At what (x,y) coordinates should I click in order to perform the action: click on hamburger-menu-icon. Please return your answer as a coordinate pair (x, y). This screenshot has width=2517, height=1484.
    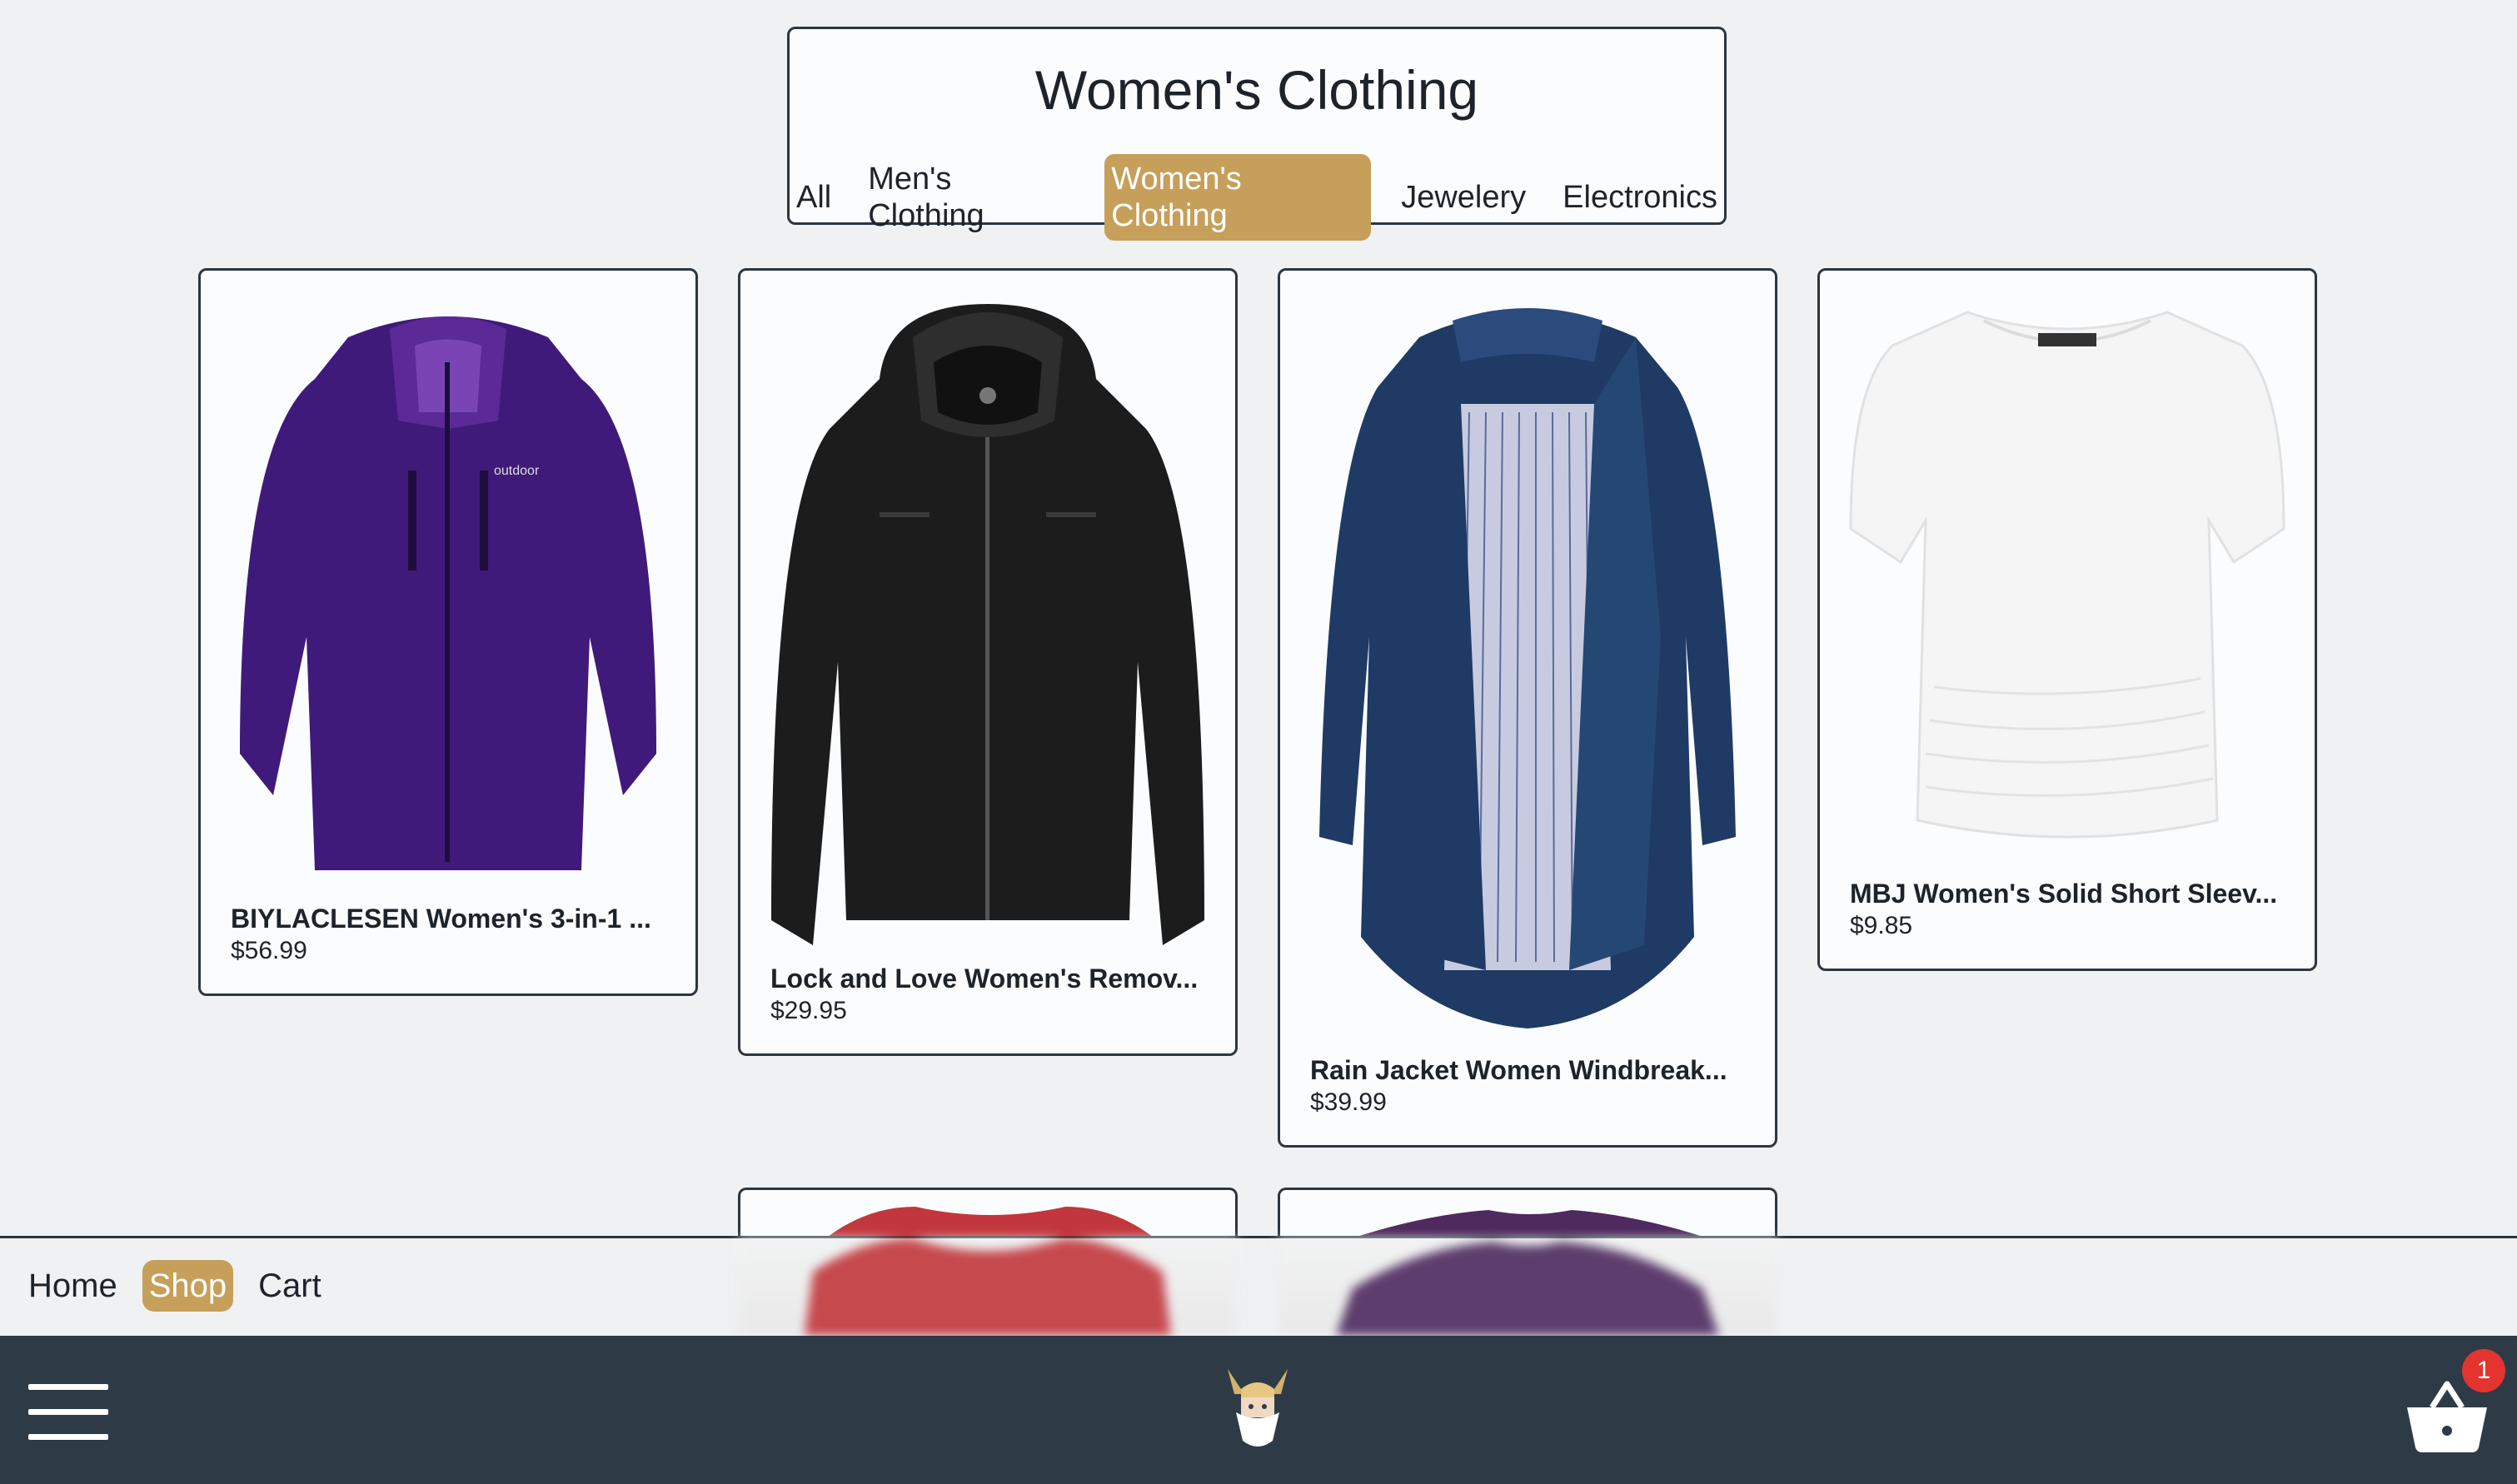
    Looking at the image, I should click on (68, 1412).